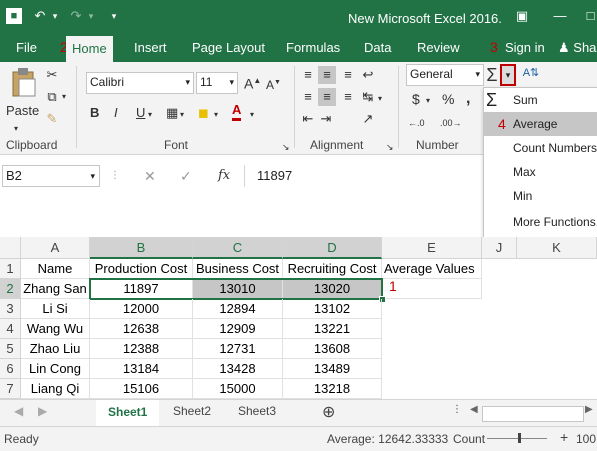 The width and height of the screenshot is (597, 451). What do you see at coordinates (540, 148) in the screenshot?
I see `menu-item-count-numbers: Count Numbers` at bounding box center [540, 148].